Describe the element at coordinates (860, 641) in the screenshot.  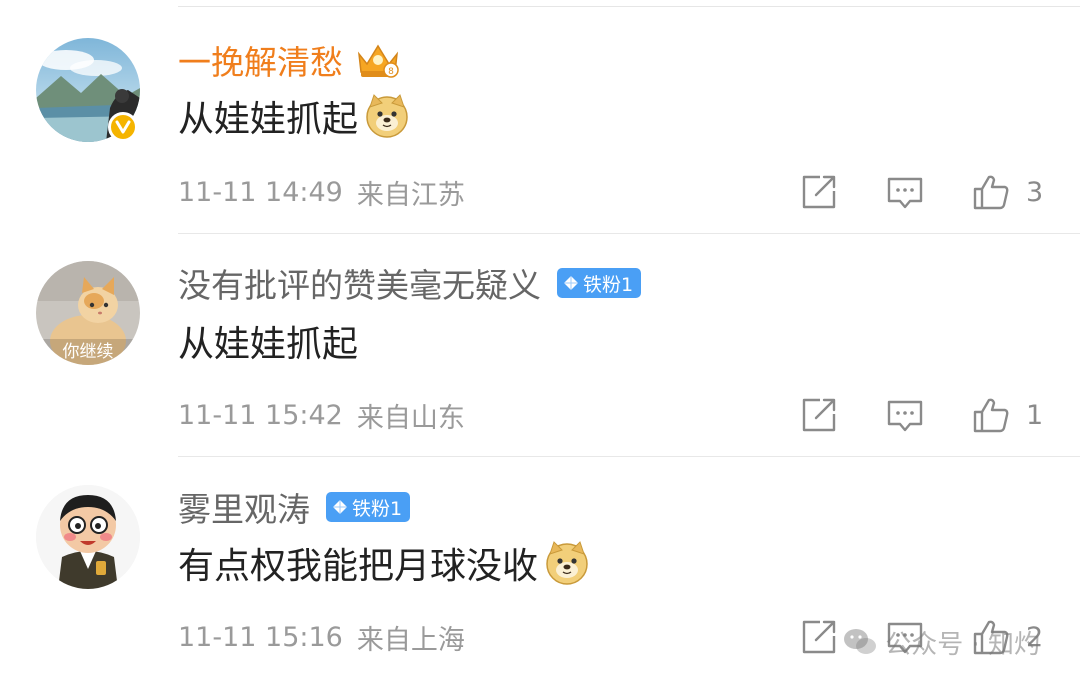
I see `wechat-icon` at that location.